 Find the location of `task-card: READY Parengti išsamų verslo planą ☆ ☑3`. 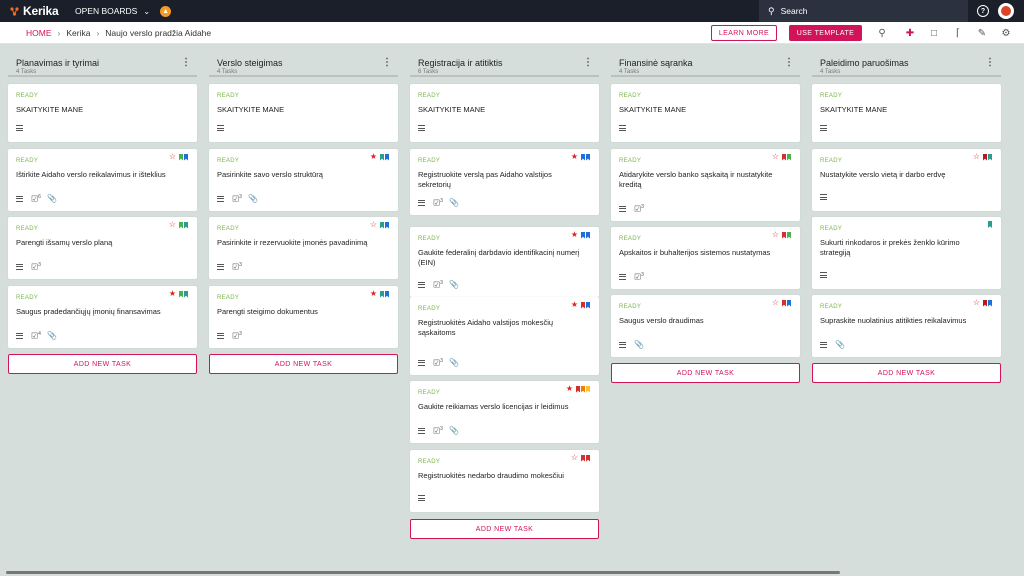

task-card: READY Parengti išsamų verslo planą ☆ ☑3 is located at coordinates (102, 248).